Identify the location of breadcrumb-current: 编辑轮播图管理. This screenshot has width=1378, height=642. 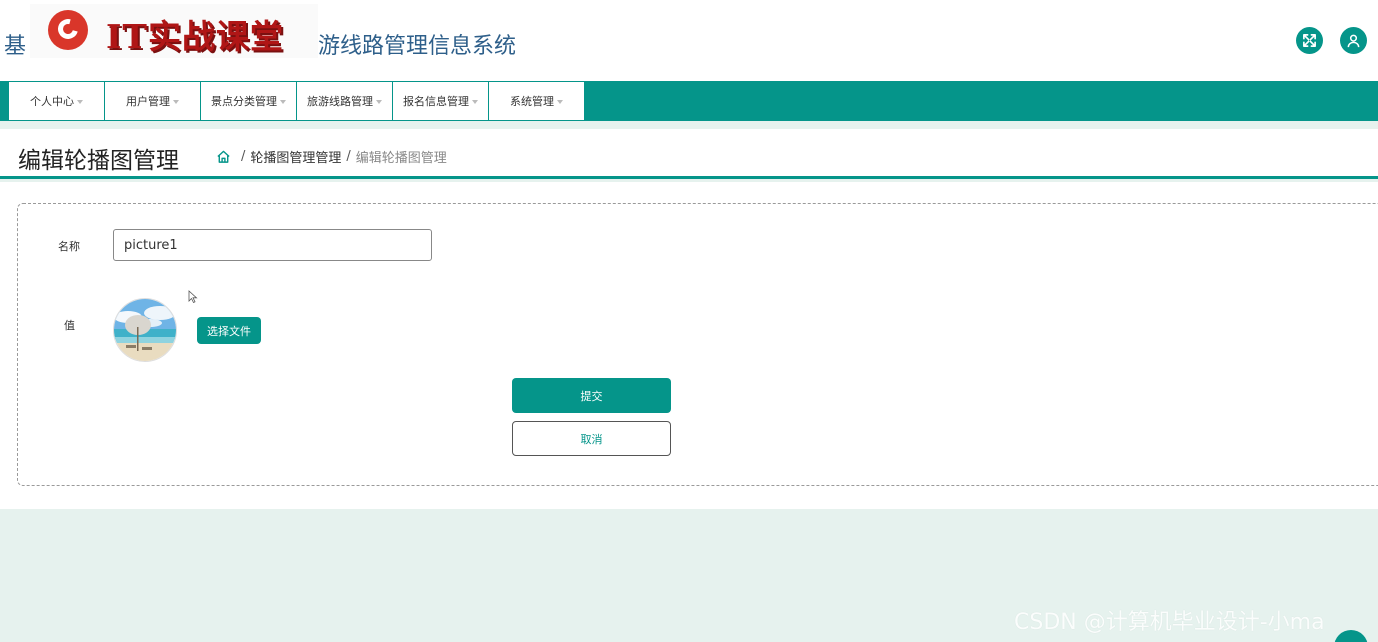
(401, 158).